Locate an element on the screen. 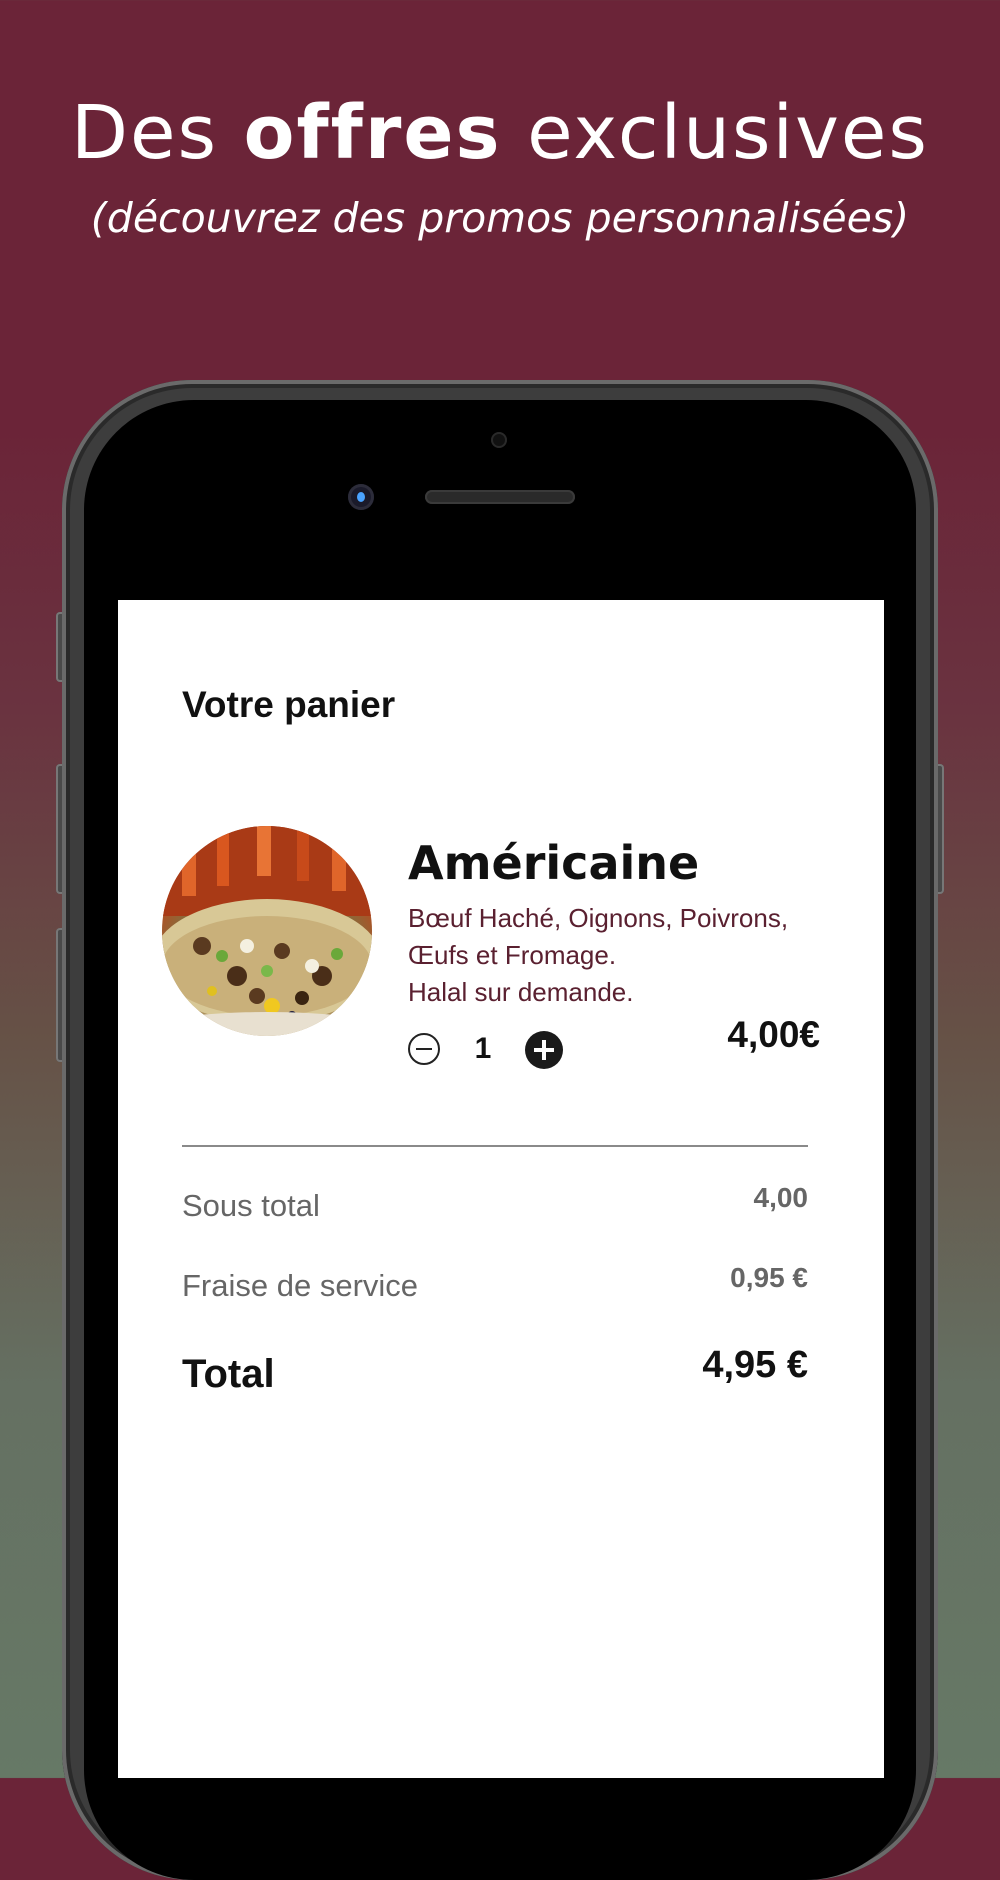  item-price: 4,00€ is located at coordinates (773, 1034).